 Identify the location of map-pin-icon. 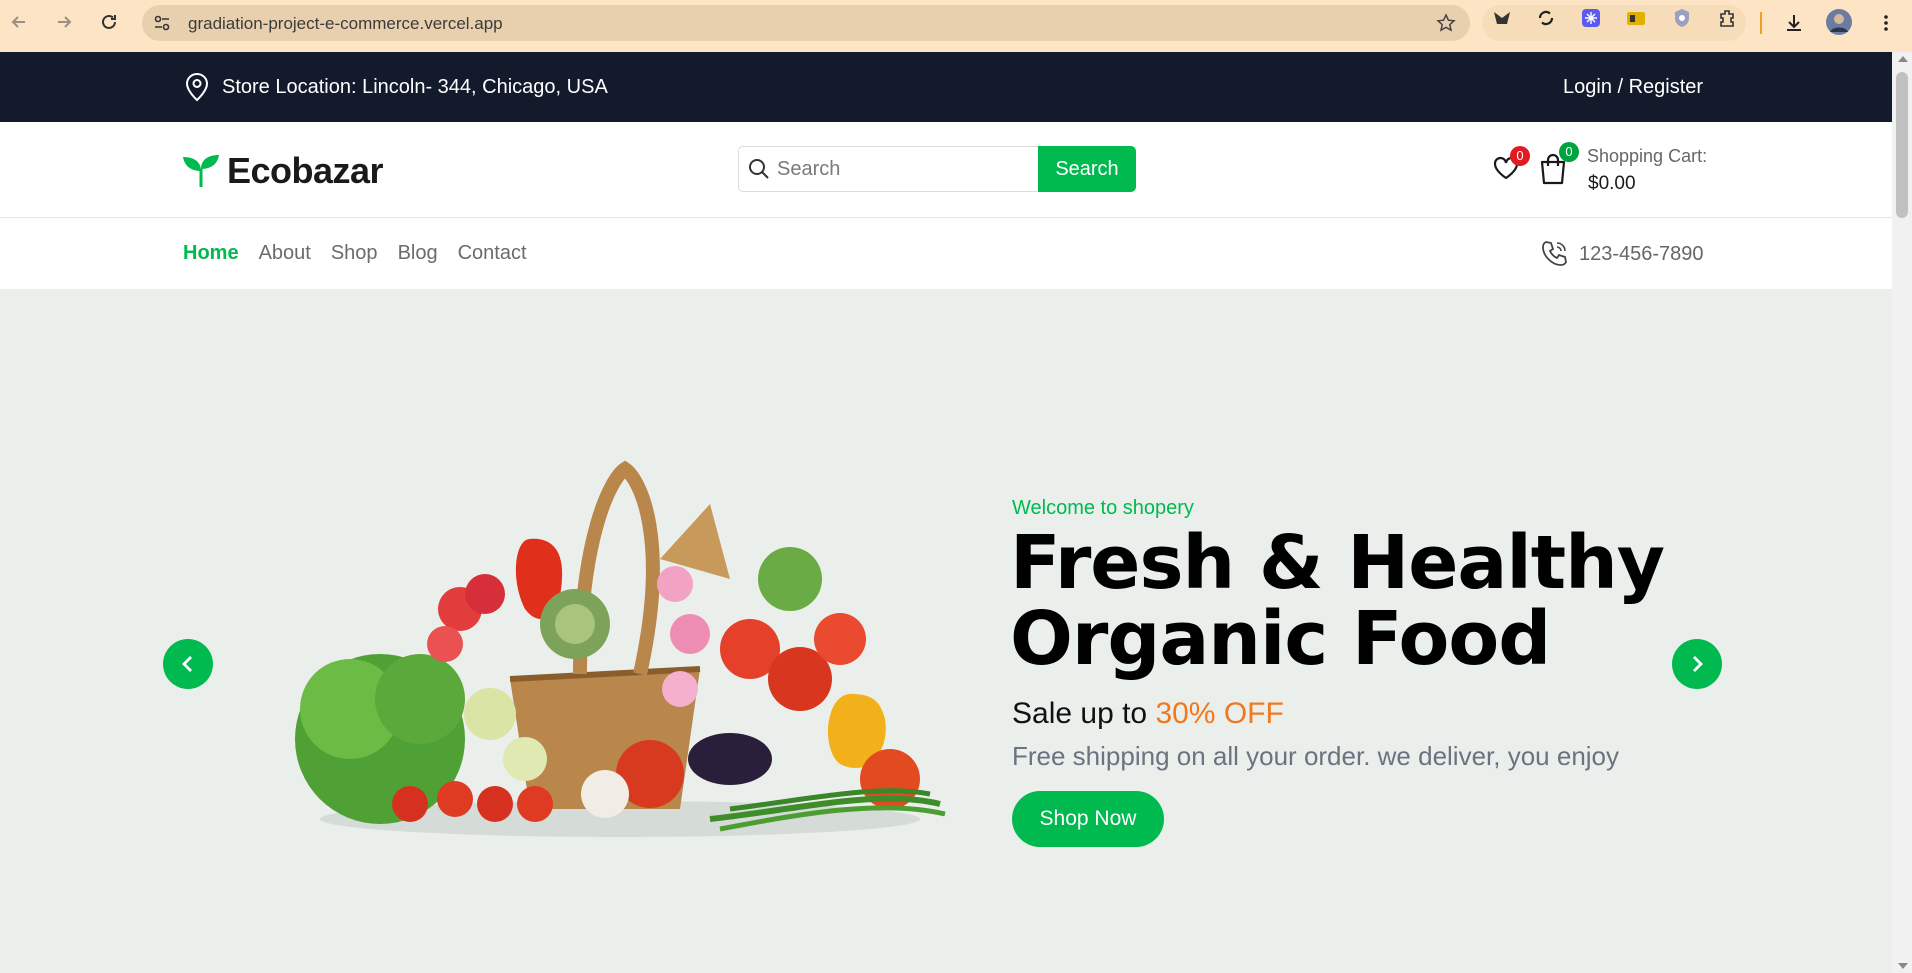
(197, 87).